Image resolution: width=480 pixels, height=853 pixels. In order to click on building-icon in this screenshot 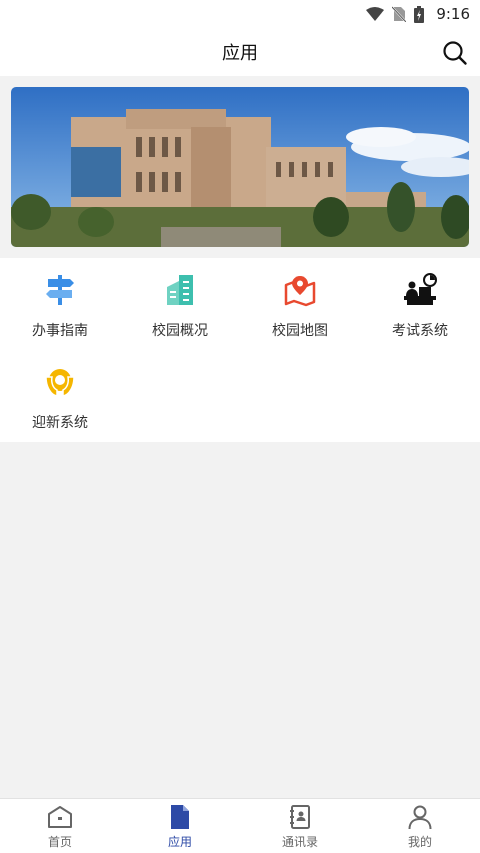, I will do `click(180, 290)`.